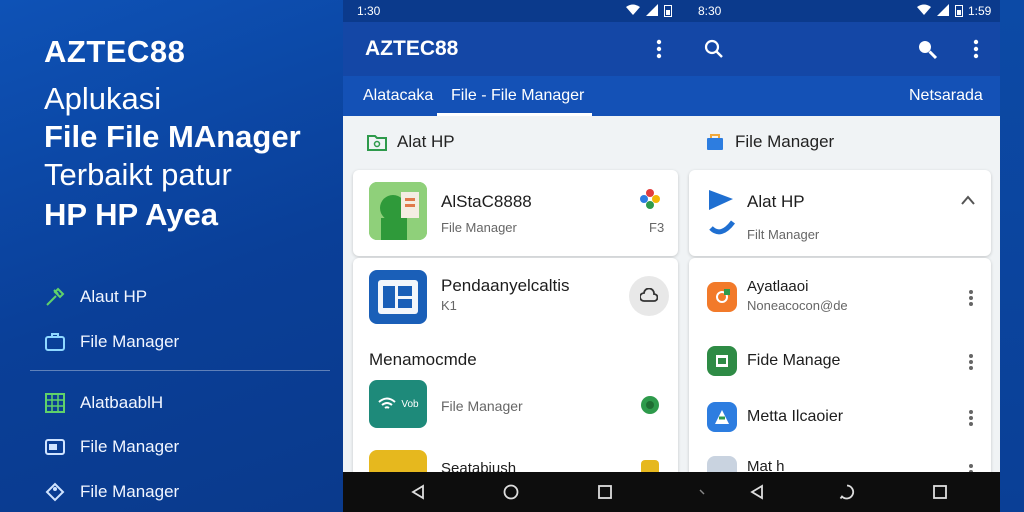  What do you see at coordinates (114, 296) in the screenshot?
I see `menu-item-label: Alaut HP` at bounding box center [114, 296].